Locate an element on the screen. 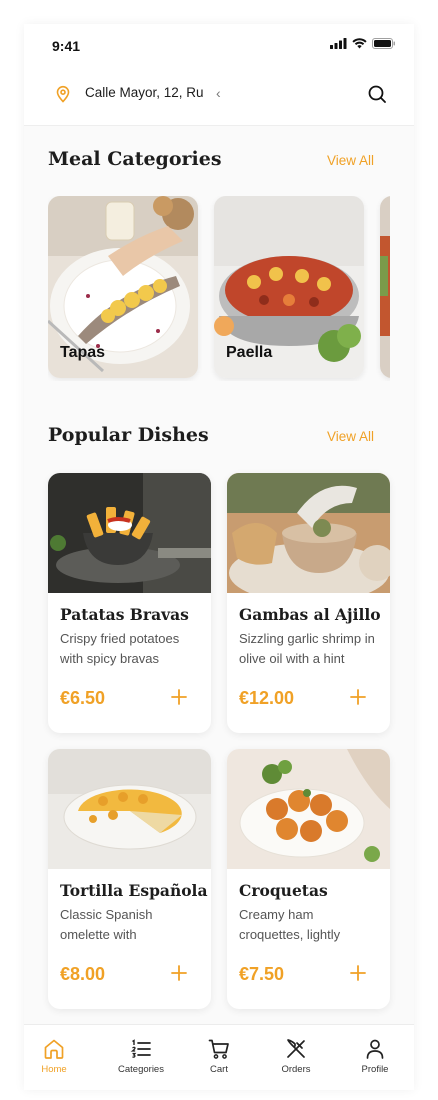 Image resolution: width=438 pixels, height=1100 pixels. delivery-address: Calle Mayor, 12, Ru is located at coordinates (144, 94).